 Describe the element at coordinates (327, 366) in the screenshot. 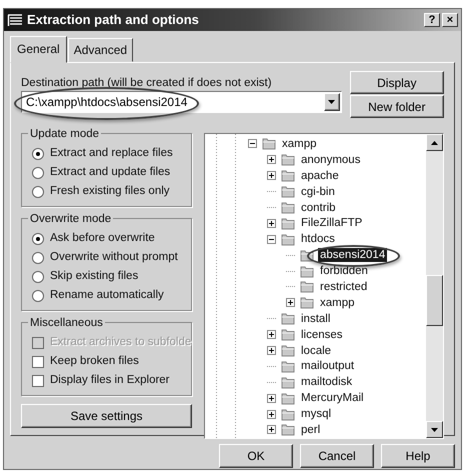

I see `tree-item: mailoutput` at that location.